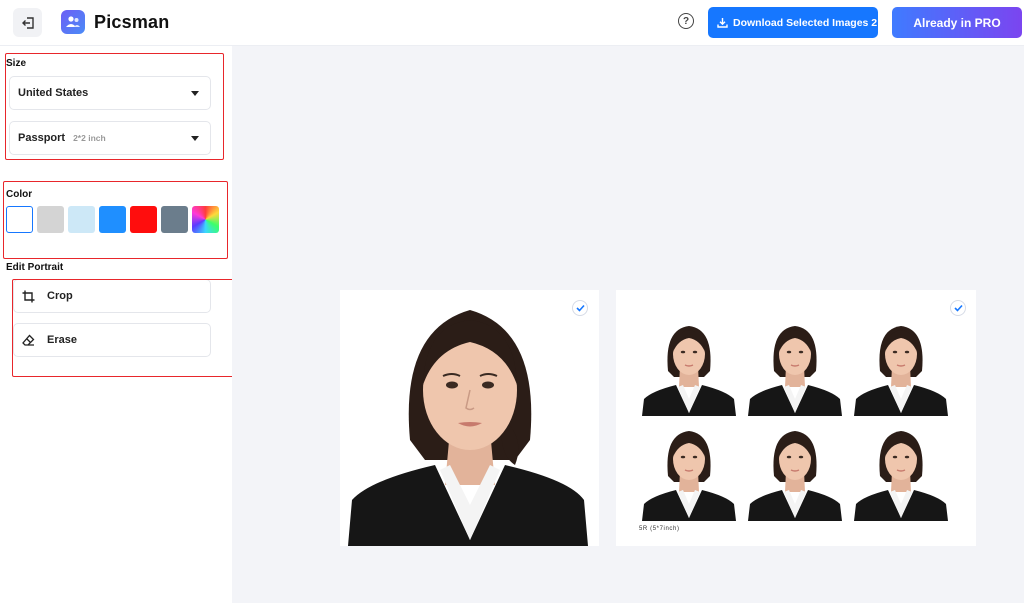 This screenshot has width=1024, height=603. I want to click on erase-button: Erase, so click(112, 340).